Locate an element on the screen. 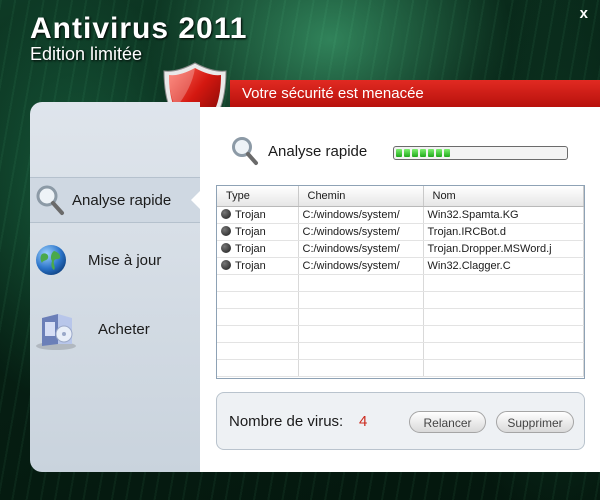 The image size is (600, 500). summary-panel: Nombre de virus: 4 Relancer Supprimer is located at coordinates (400, 421).